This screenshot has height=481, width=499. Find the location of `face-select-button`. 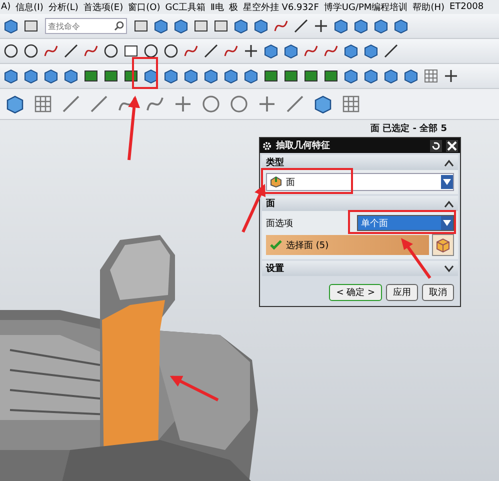

face-select-button is located at coordinates (443, 245).